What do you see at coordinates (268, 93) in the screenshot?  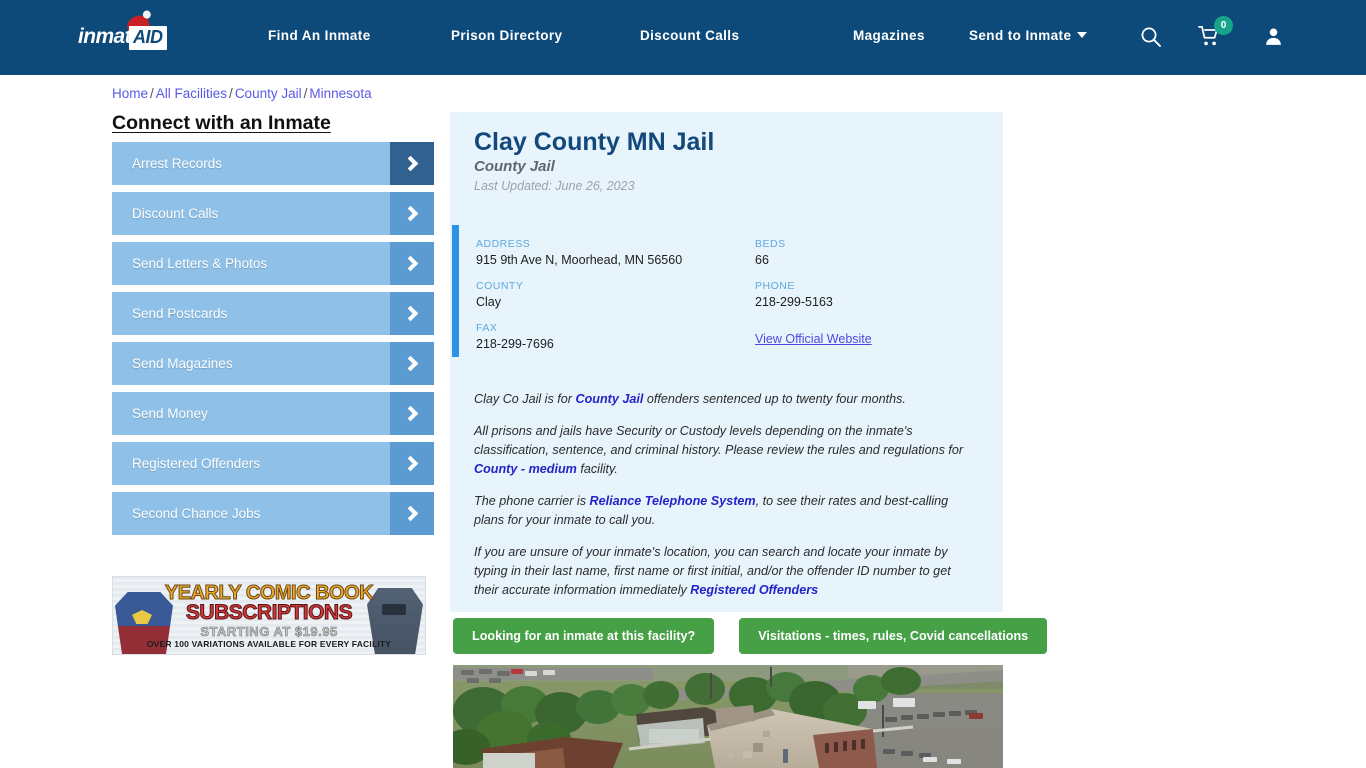 I see `breadcrumb-item-county-jail: County Jail` at bounding box center [268, 93].